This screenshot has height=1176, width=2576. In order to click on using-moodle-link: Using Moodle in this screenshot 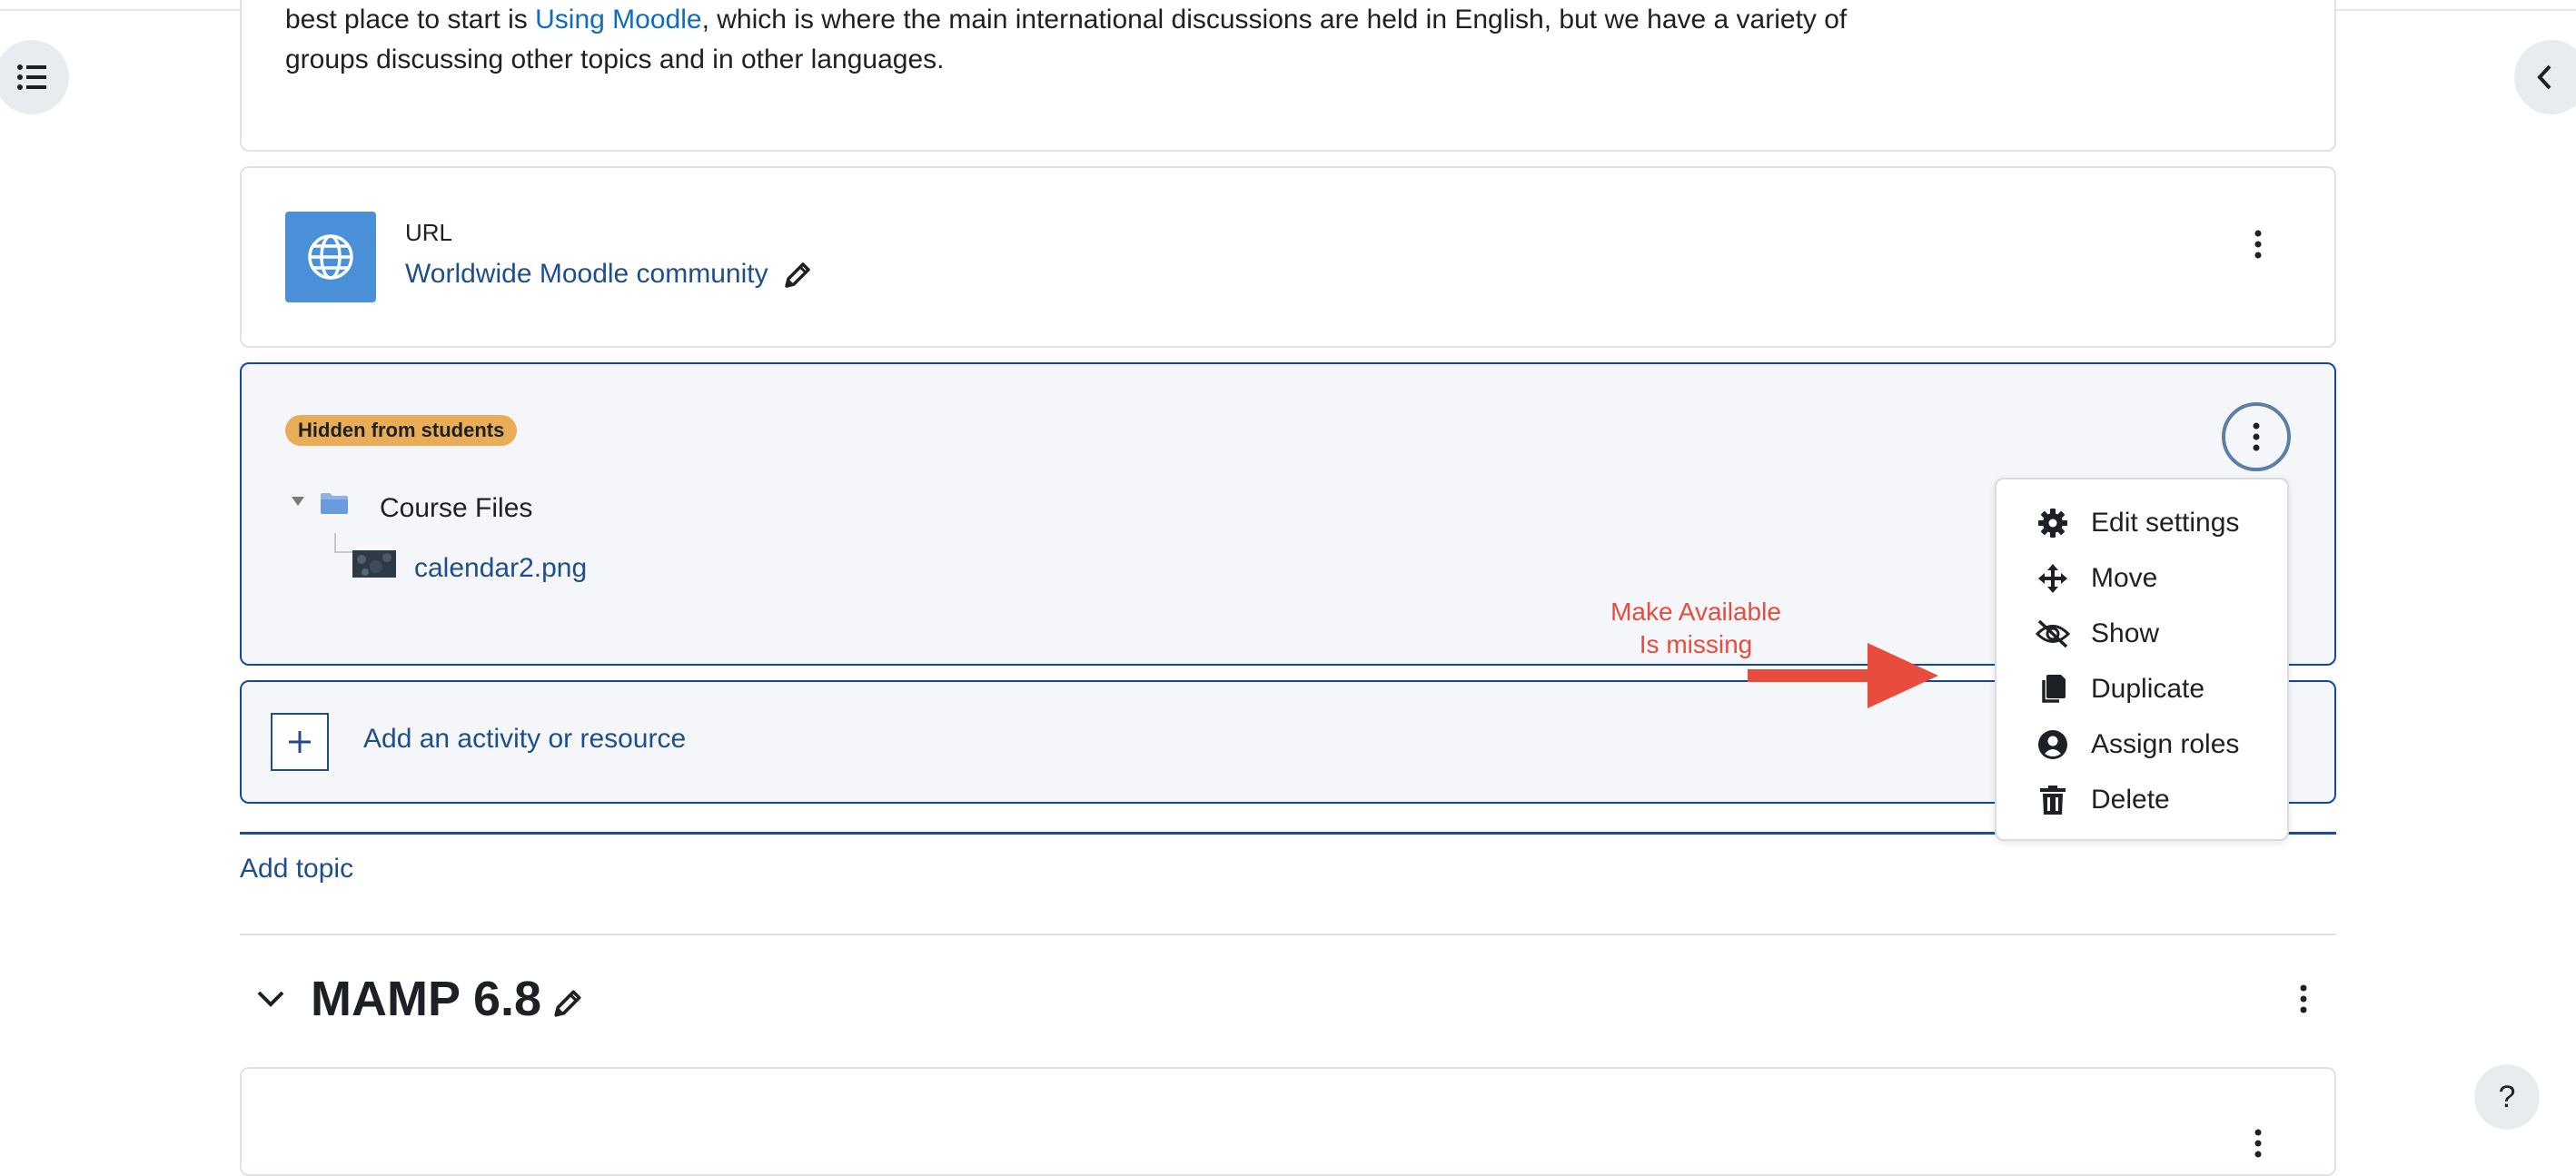, I will do `click(618, 20)`.